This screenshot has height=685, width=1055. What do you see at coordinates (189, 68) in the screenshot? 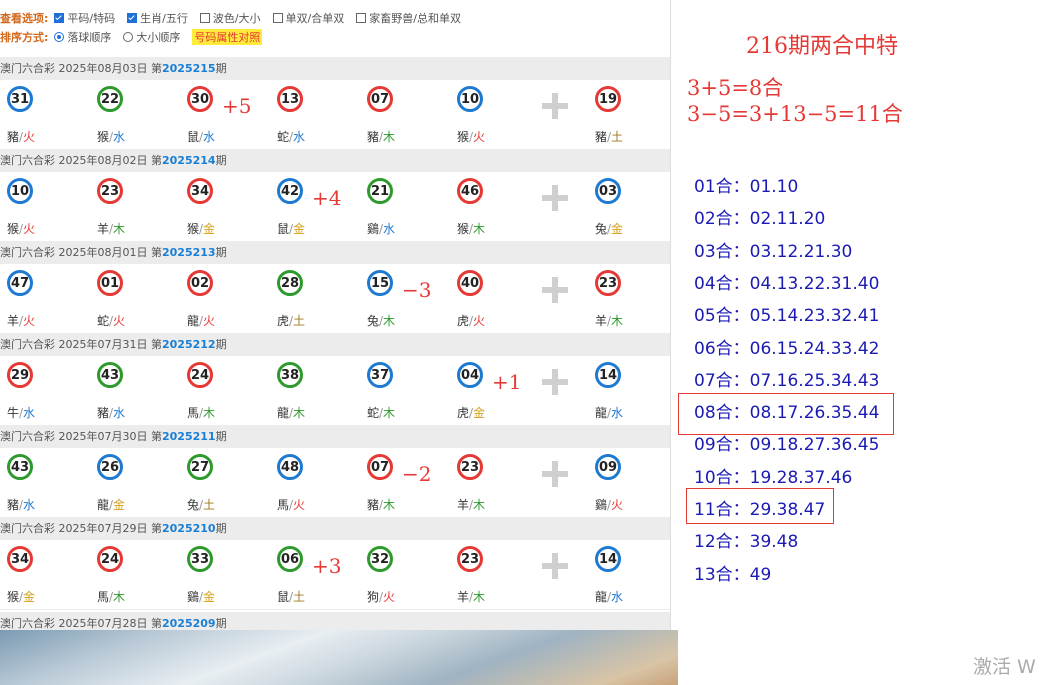
I see `draw-number: 2025215` at bounding box center [189, 68].